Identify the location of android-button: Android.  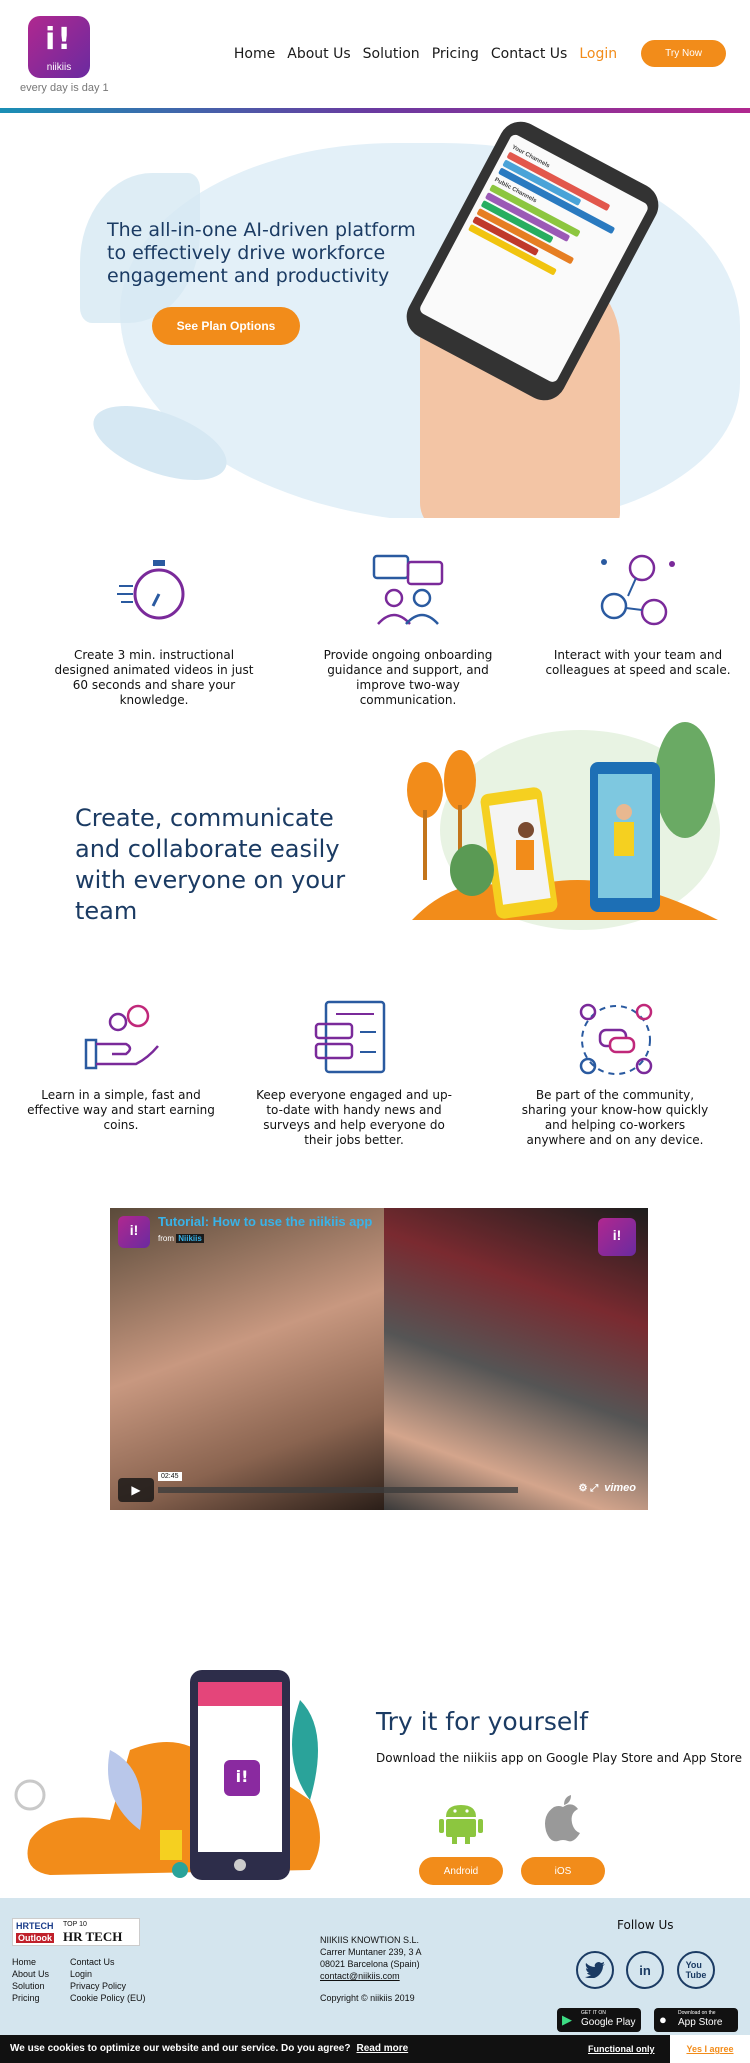
(461, 1871).